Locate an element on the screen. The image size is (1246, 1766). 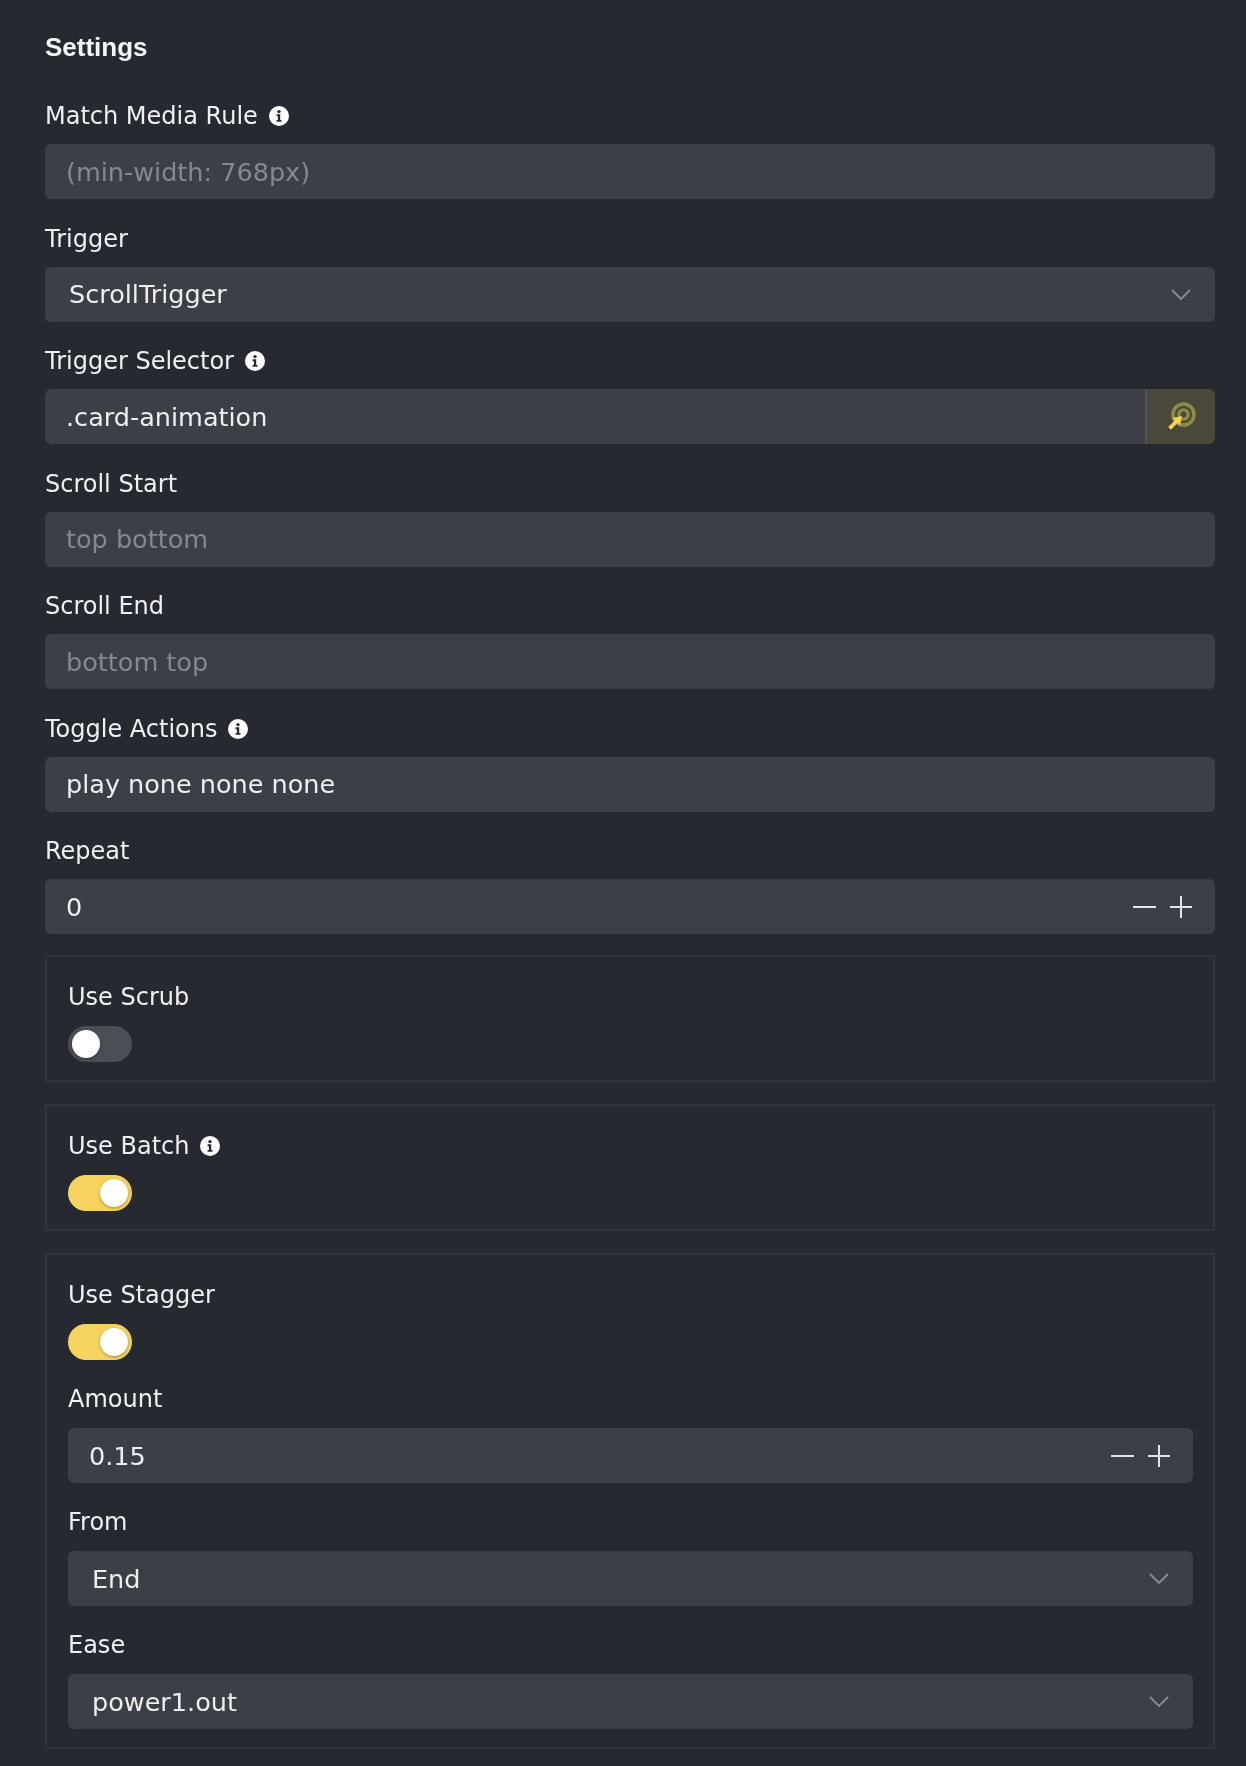
field-label: Scroll Start is located at coordinates (111, 483).